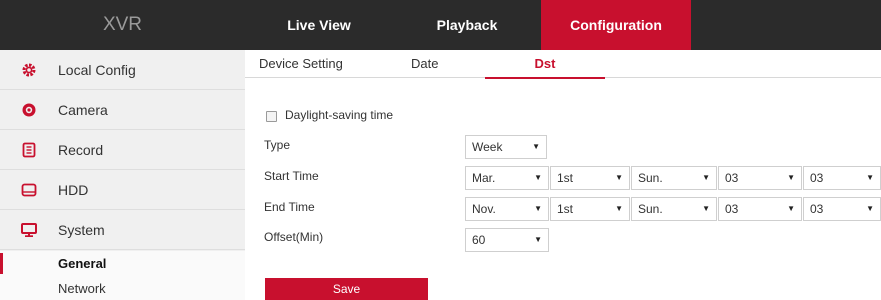  I want to click on type-label: Type, so click(277, 145).